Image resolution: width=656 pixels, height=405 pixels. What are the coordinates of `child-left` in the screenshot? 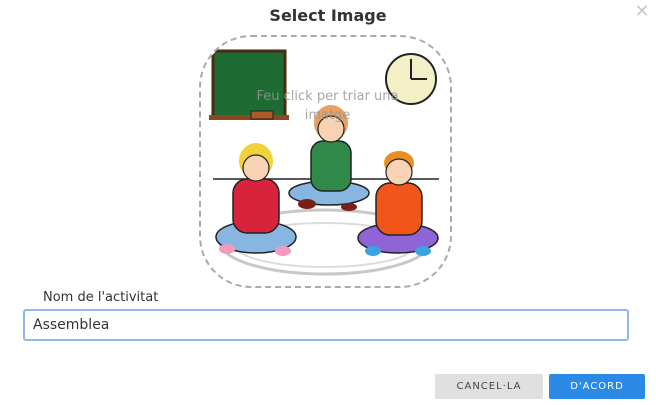 It's located at (256, 199).